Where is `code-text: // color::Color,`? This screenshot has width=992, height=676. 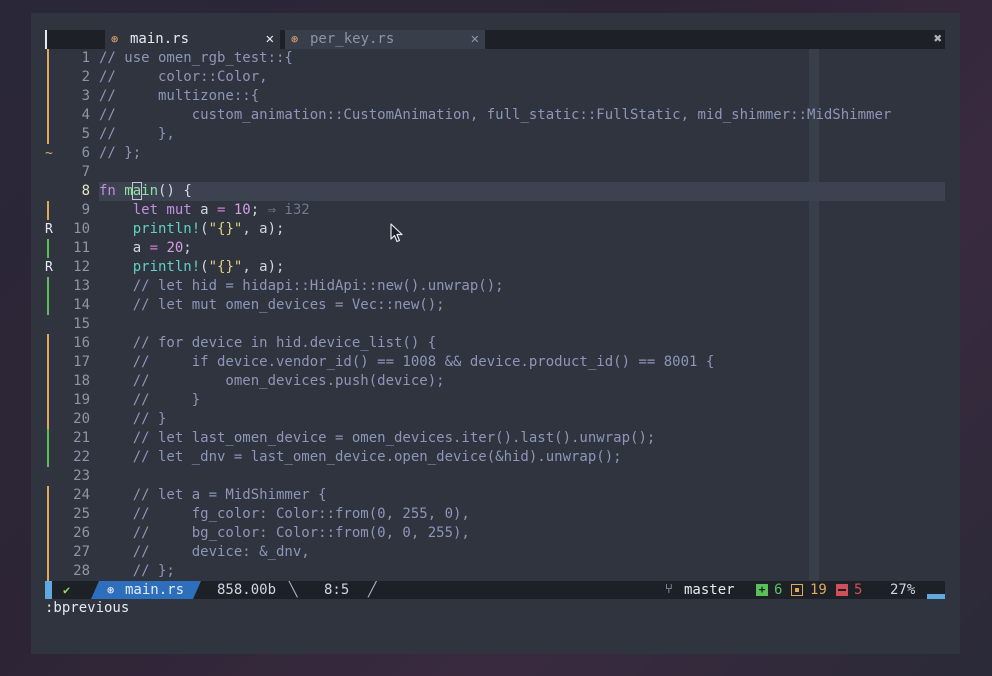 code-text: // color::Color, is located at coordinates (522, 77).